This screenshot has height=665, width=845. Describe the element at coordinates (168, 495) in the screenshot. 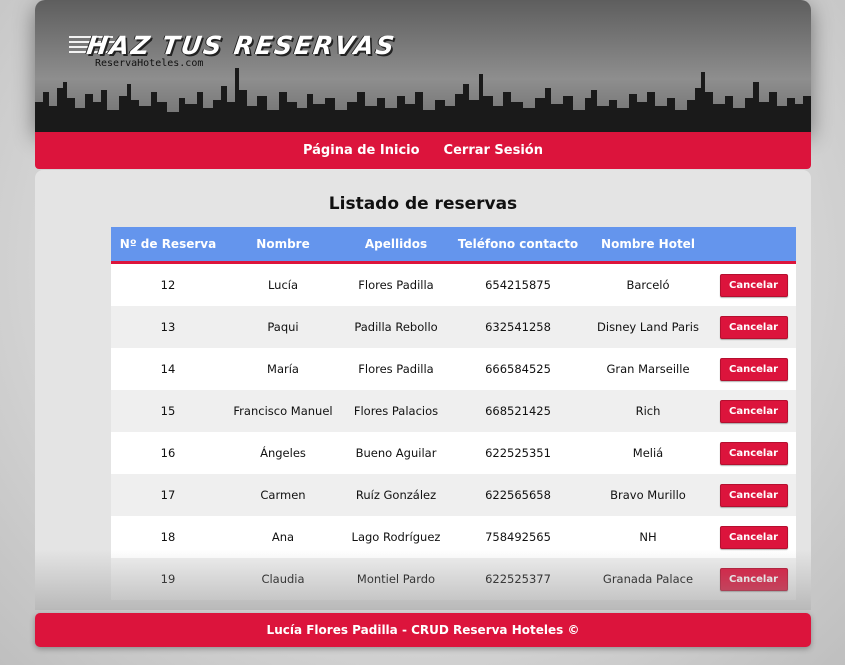

I see `cell-reservation-number: 17` at that location.